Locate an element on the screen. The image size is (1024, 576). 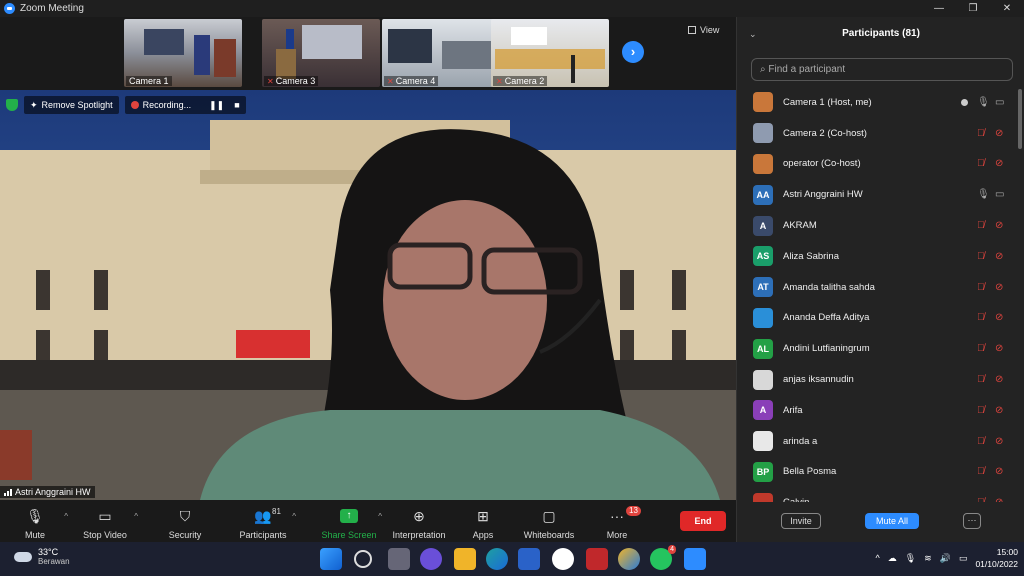
chevron-down-icon: ⌄ is located at coordinates (753, 34).